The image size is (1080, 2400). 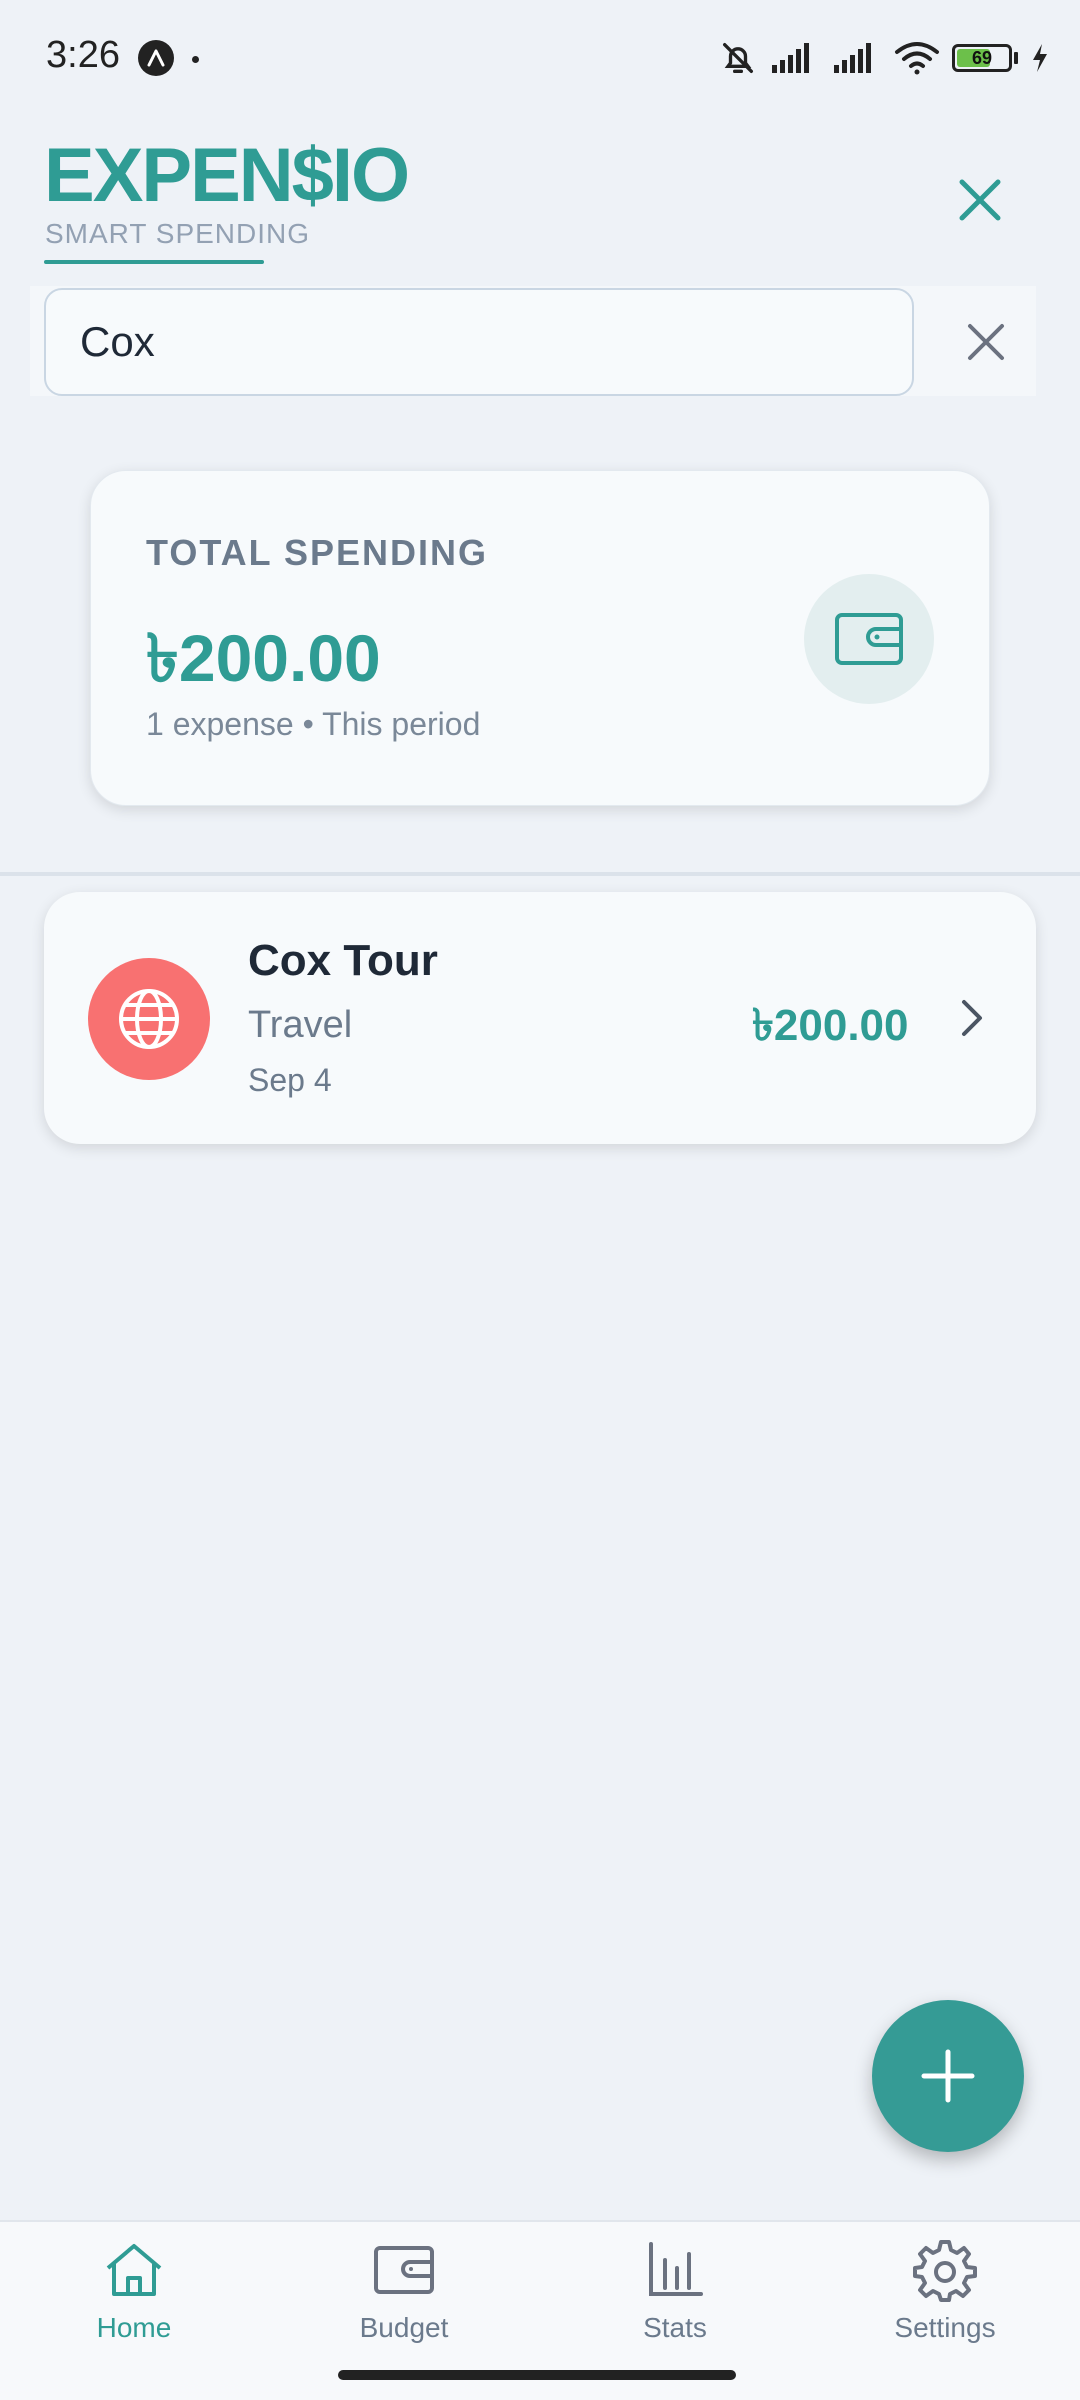 What do you see at coordinates (738, 58) in the screenshot?
I see `bell-off-icon` at bounding box center [738, 58].